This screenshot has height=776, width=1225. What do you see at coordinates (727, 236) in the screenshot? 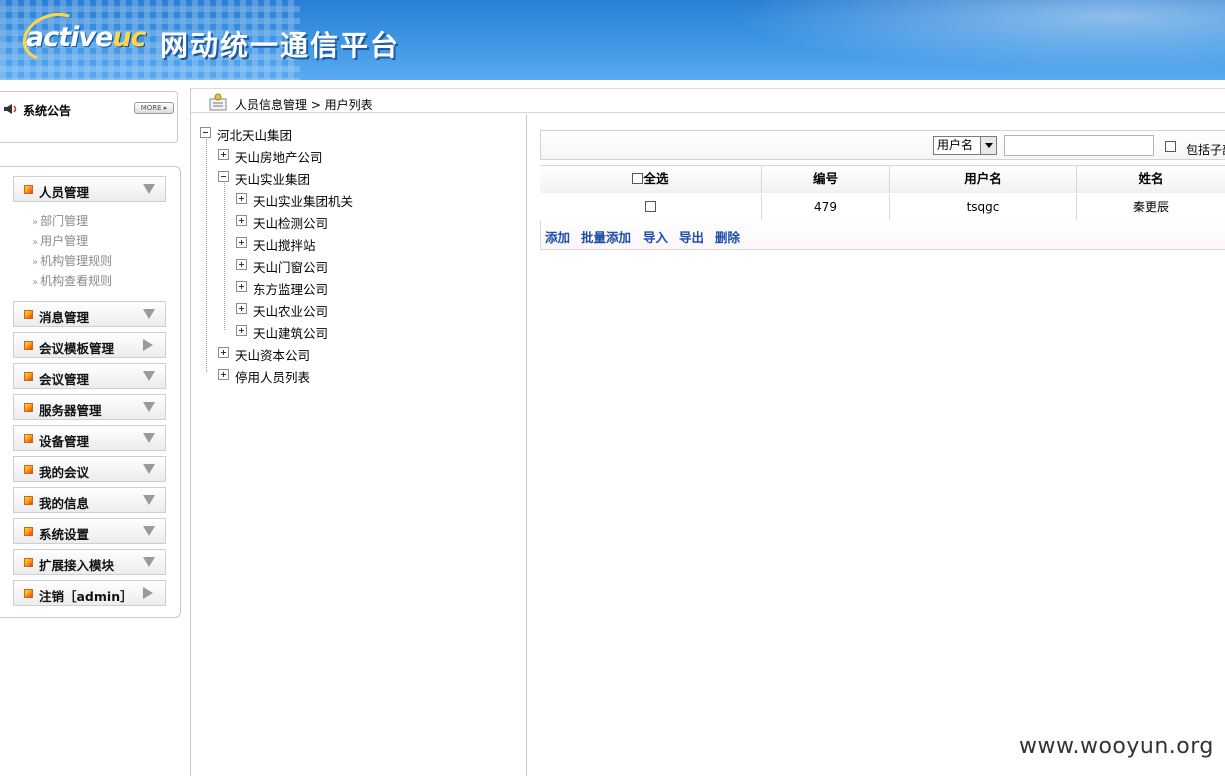
I see `delete-link: 删除` at bounding box center [727, 236].